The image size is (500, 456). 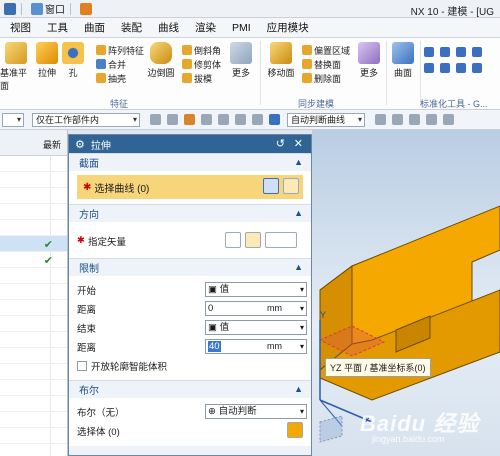 I want to click on pattern-feature-button: 阵列特征, so click(x=120, y=50).